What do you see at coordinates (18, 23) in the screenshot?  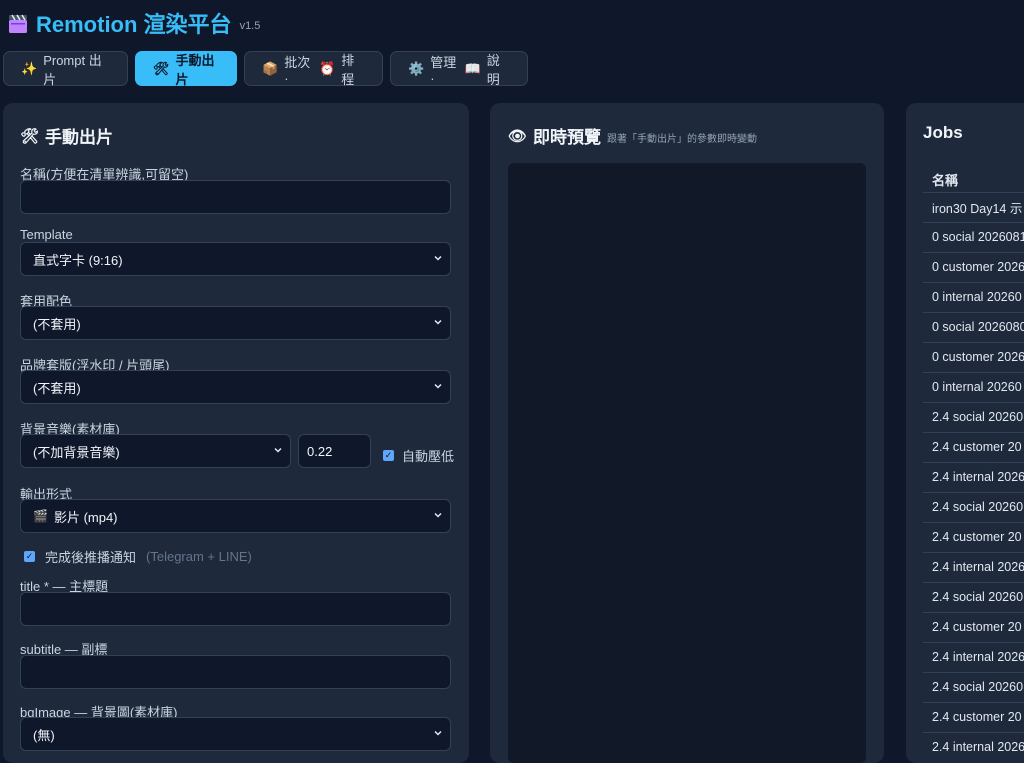 I see `clapperboard-icon` at bounding box center [18, 23].